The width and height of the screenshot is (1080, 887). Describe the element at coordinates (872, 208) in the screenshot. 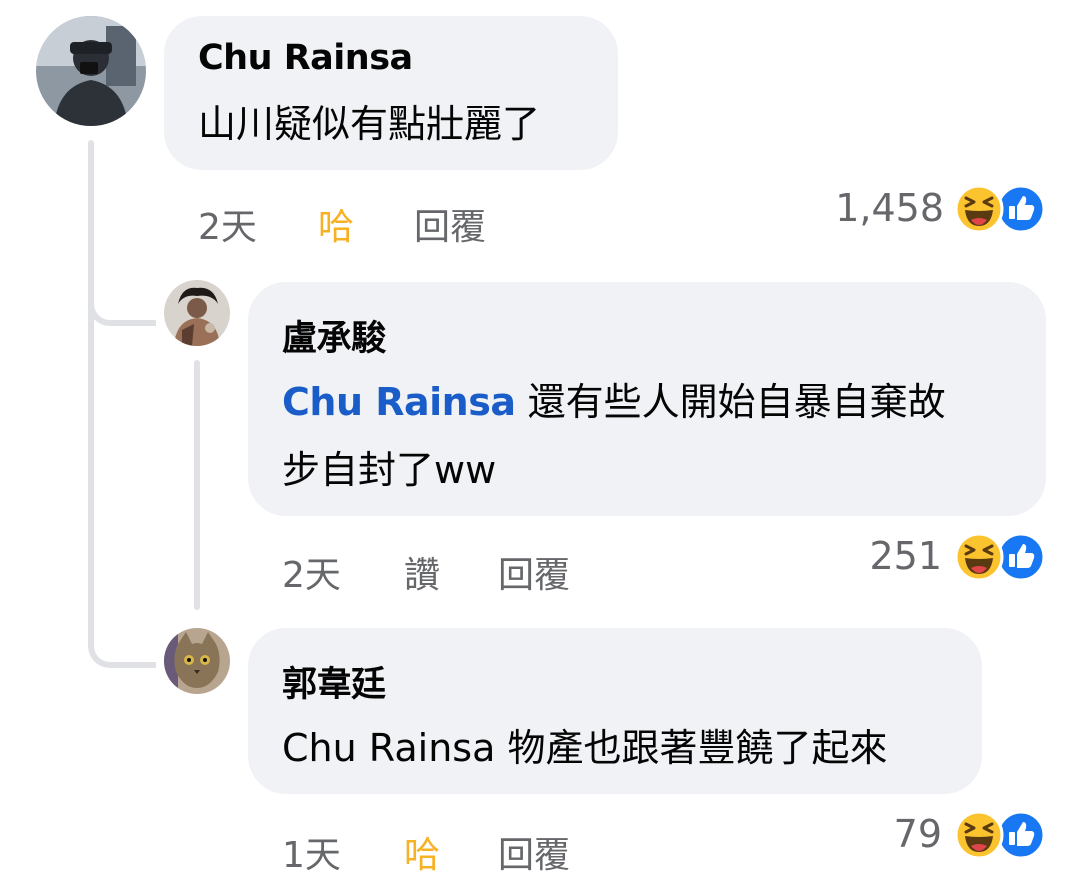

I see `reaction-count: 1,458` at that location.